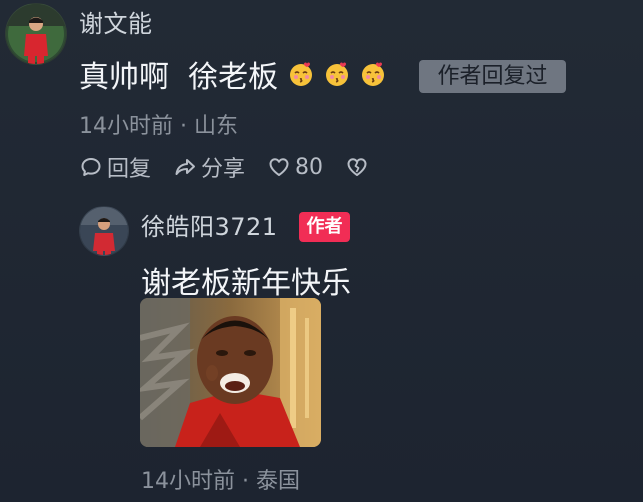  What do you see at coordinates (36, 34) in the screenshot?
I see `commenter-avatar` at bounding box center [36, 34].